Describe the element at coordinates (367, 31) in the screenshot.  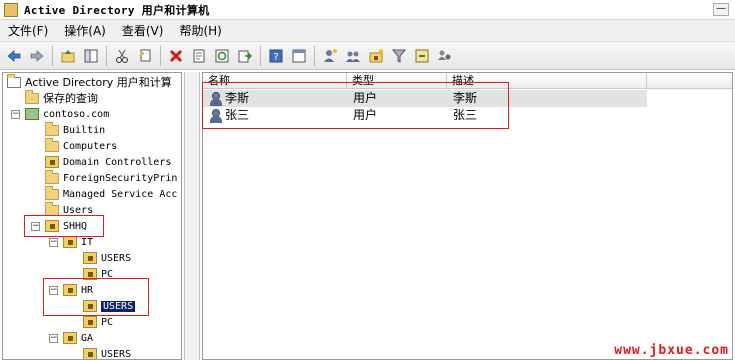
I see `menu-bar: 文件(F) 操作(A) 查看(V) 帮助(H)` at that location.